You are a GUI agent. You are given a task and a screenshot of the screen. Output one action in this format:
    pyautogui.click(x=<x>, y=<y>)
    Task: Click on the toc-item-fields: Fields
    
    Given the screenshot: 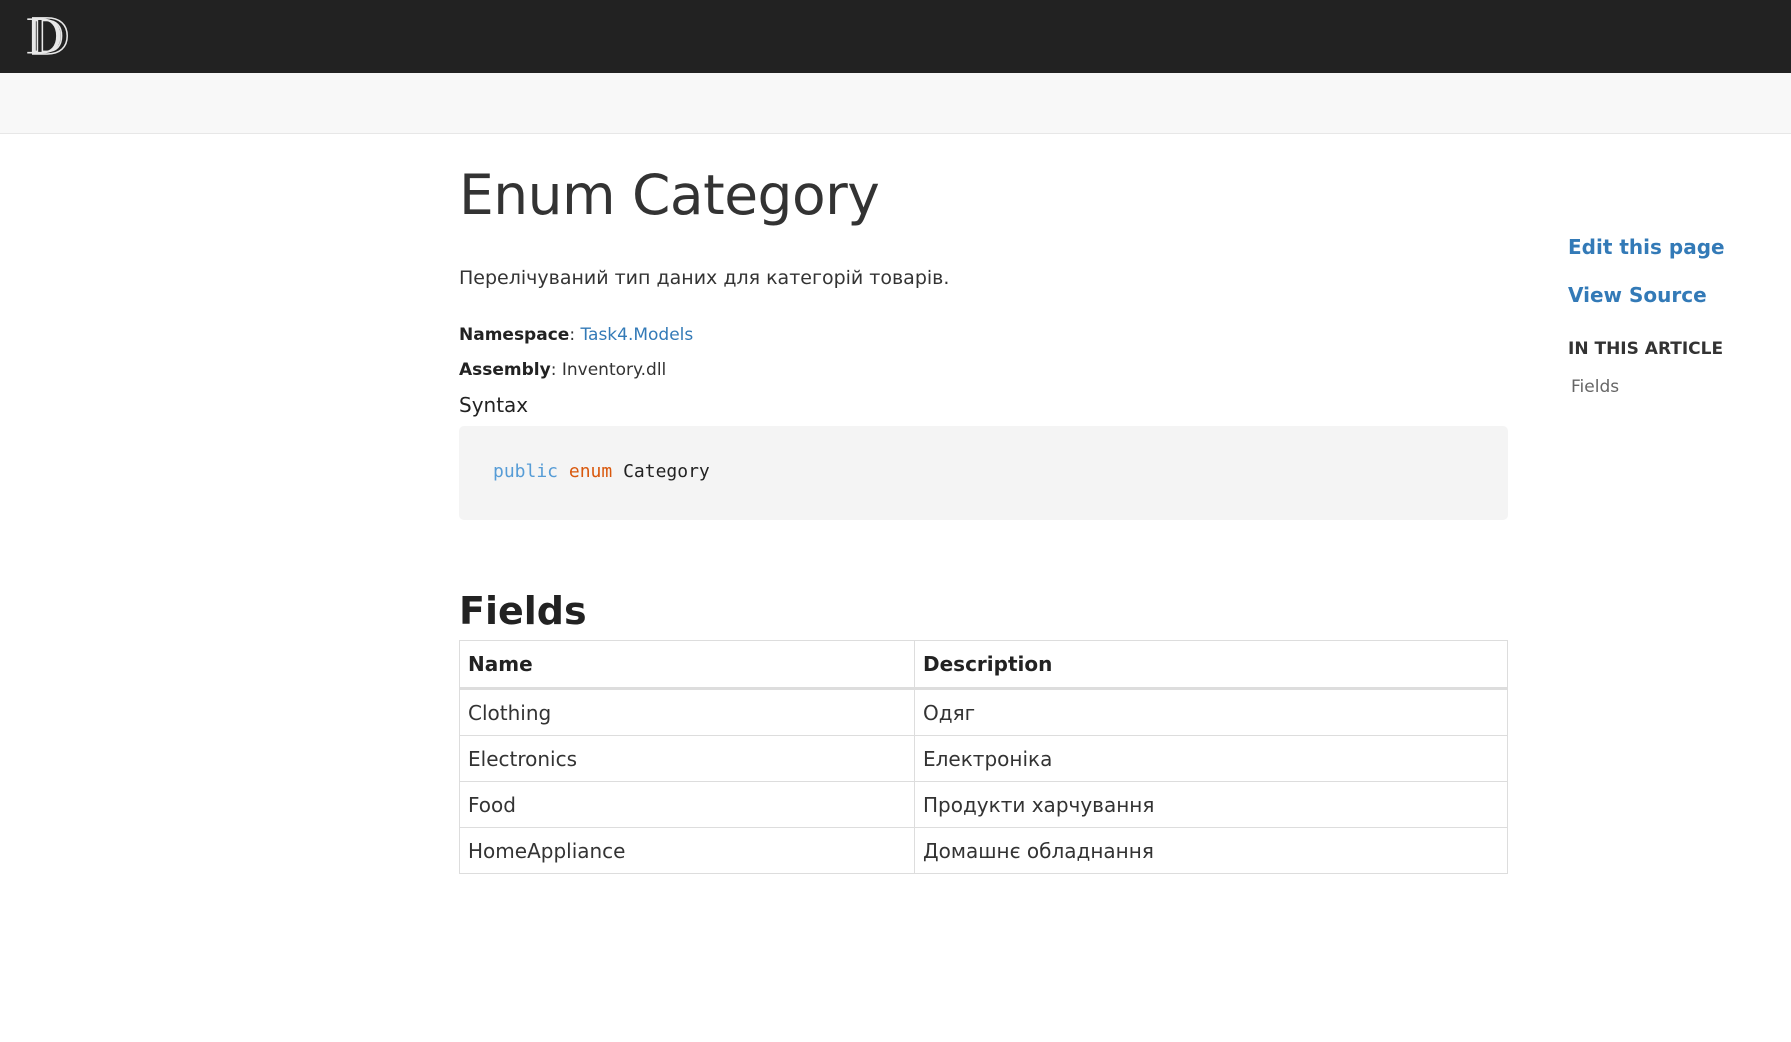 What is the action you would take?
    pyautogui.click(x=1669, y=387)
    